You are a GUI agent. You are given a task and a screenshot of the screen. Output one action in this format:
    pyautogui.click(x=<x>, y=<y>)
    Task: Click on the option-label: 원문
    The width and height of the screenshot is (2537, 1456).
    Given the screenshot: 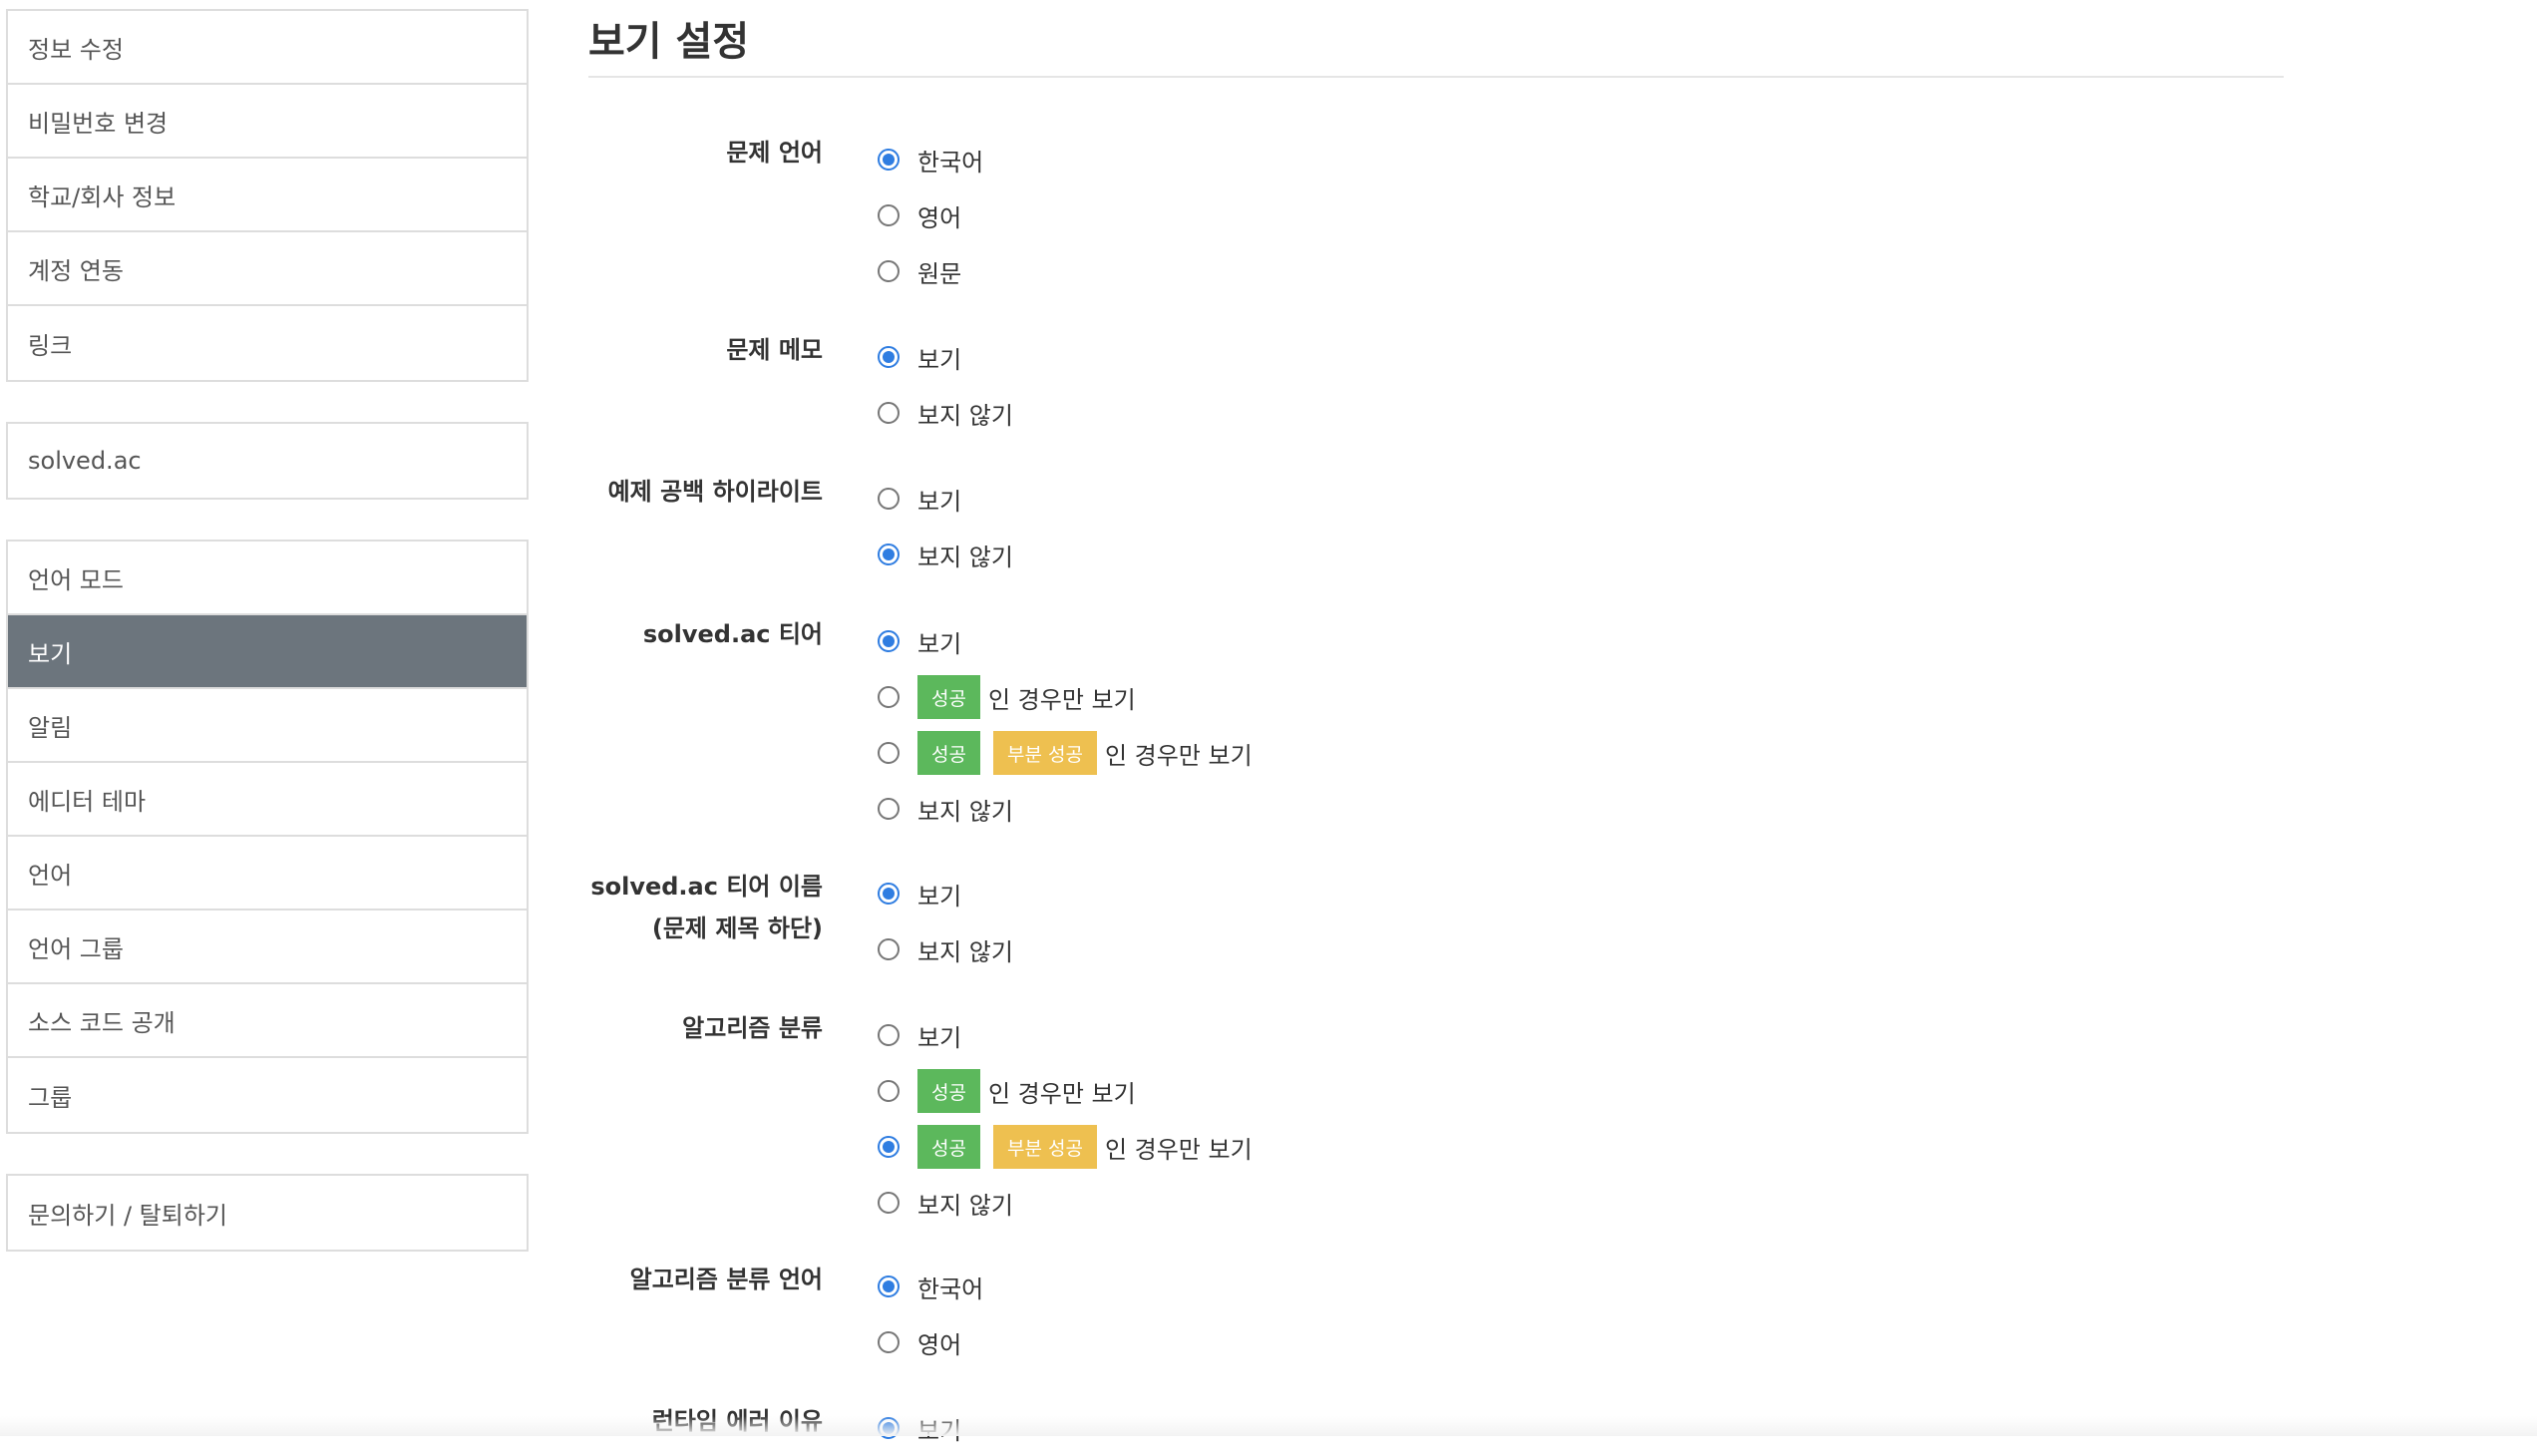 What is the action you would take?
    pyautogui.click(x=939, y=273)
    